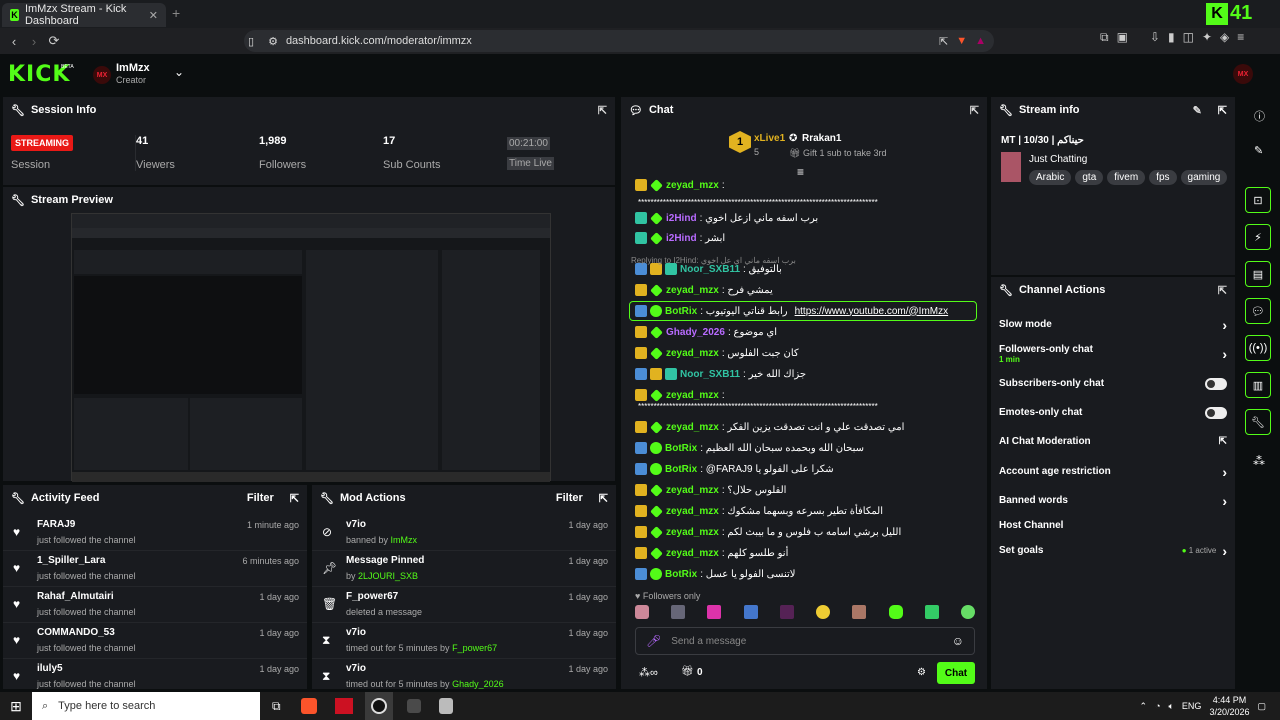 The height and width of the screenshot is (720, 1280). Describe the element at coordinates (1207, 37) in the screenshot. I see `leo-icon: ✦` at that location.